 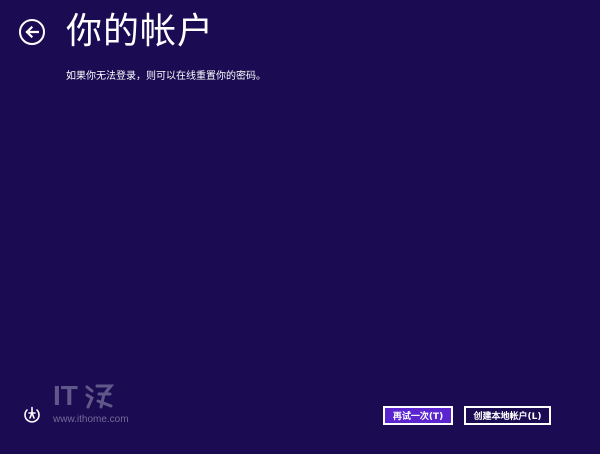 What do you see at coordinates (507, 415) in the screenshot?
I see `create-local-account-button: 创建本地帐户(L)` at bounding box center [507, 415].